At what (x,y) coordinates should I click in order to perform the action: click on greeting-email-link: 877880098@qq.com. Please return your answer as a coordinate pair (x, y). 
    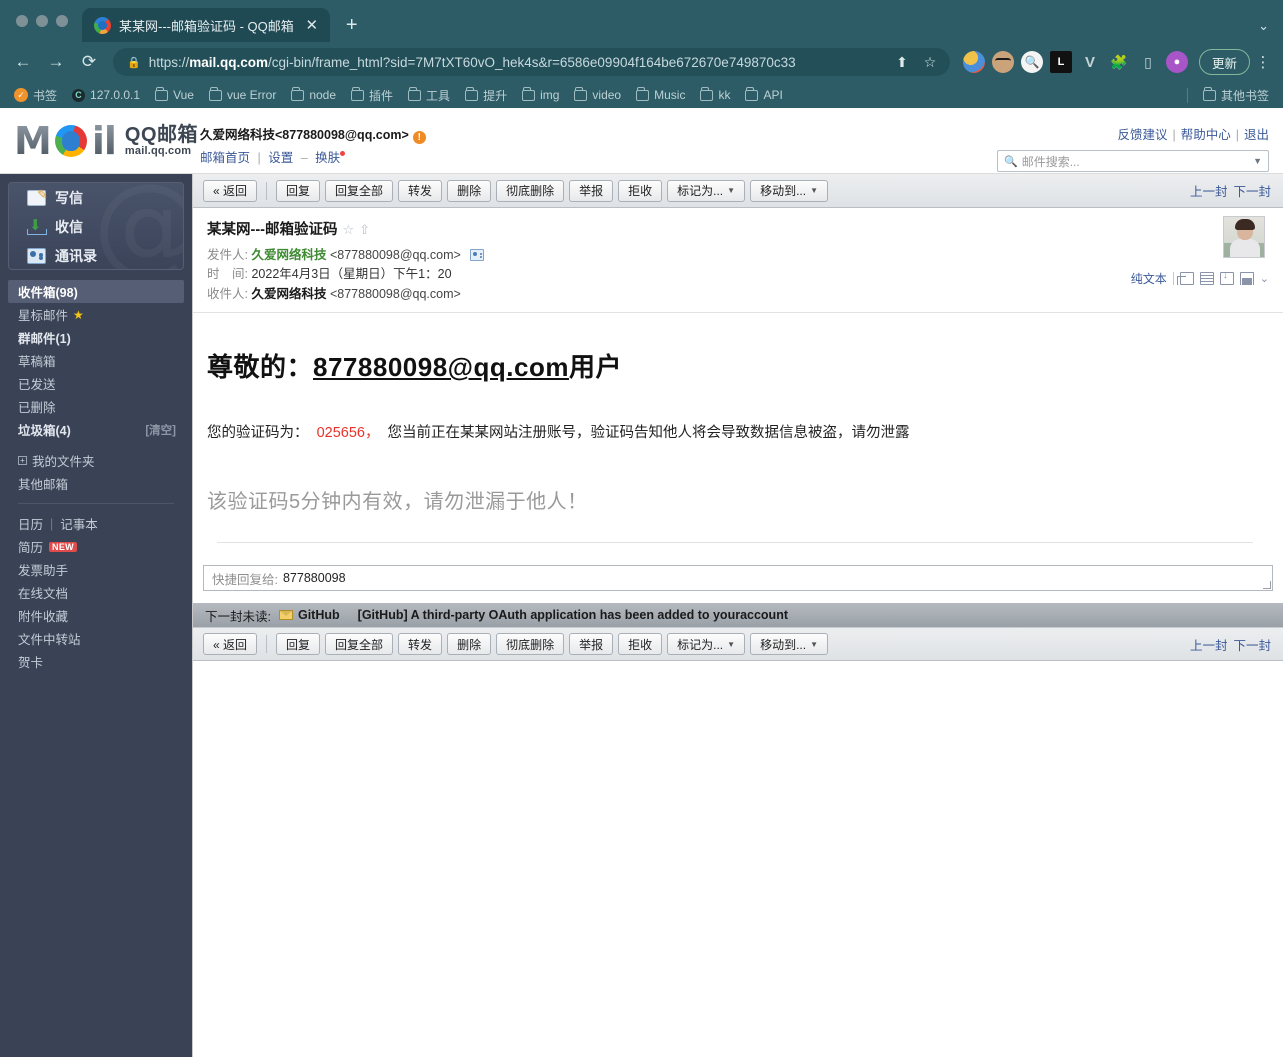
    Looking at the image, I should click on (441, 367).